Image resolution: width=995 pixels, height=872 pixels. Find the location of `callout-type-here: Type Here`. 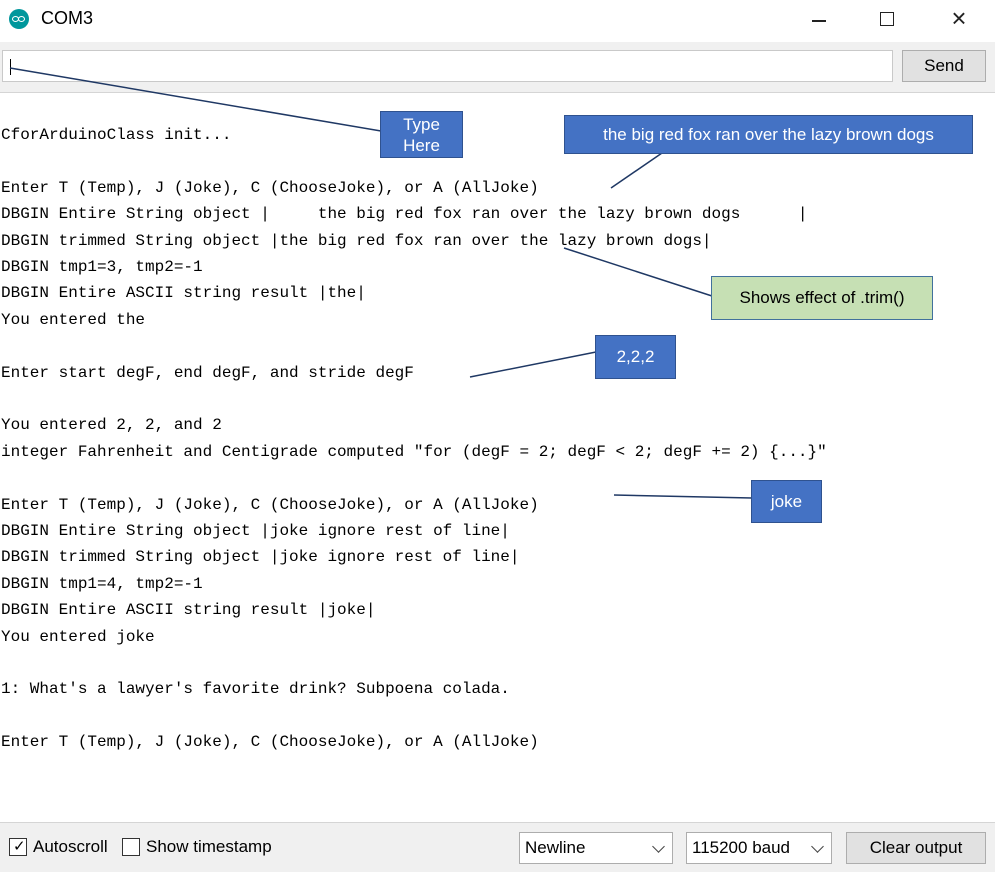

callout-type-here: Type Here is located at coordinates (421, 134).